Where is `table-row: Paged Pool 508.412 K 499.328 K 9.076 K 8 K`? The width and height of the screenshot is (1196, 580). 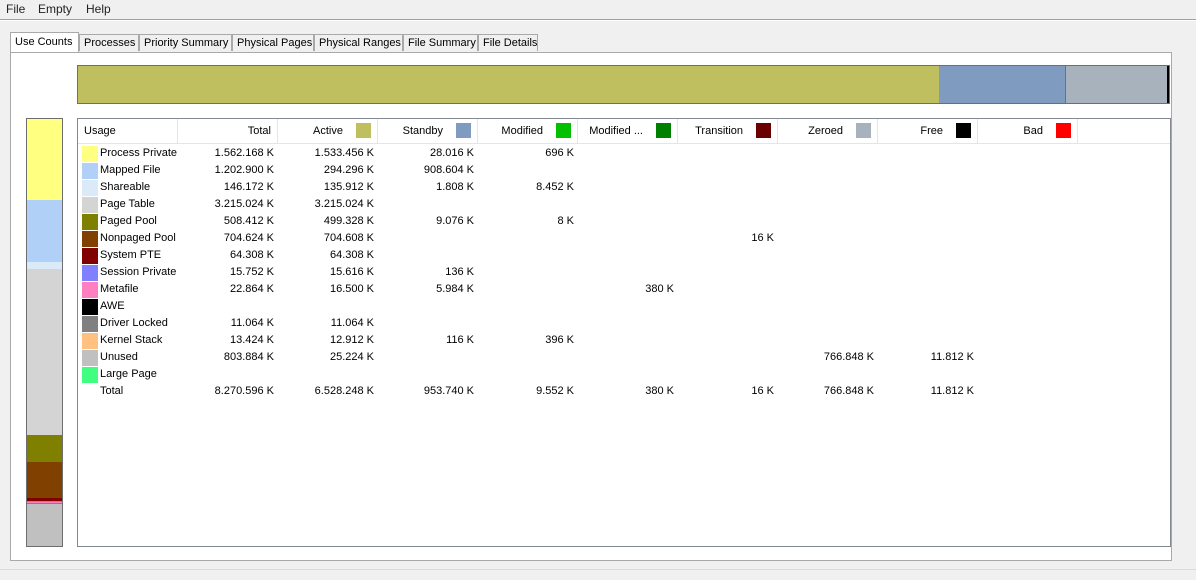
table-row: Paged Pool 508.412 K 499.328 K 9.076 K 8 K is located at coordinates (624, 221).